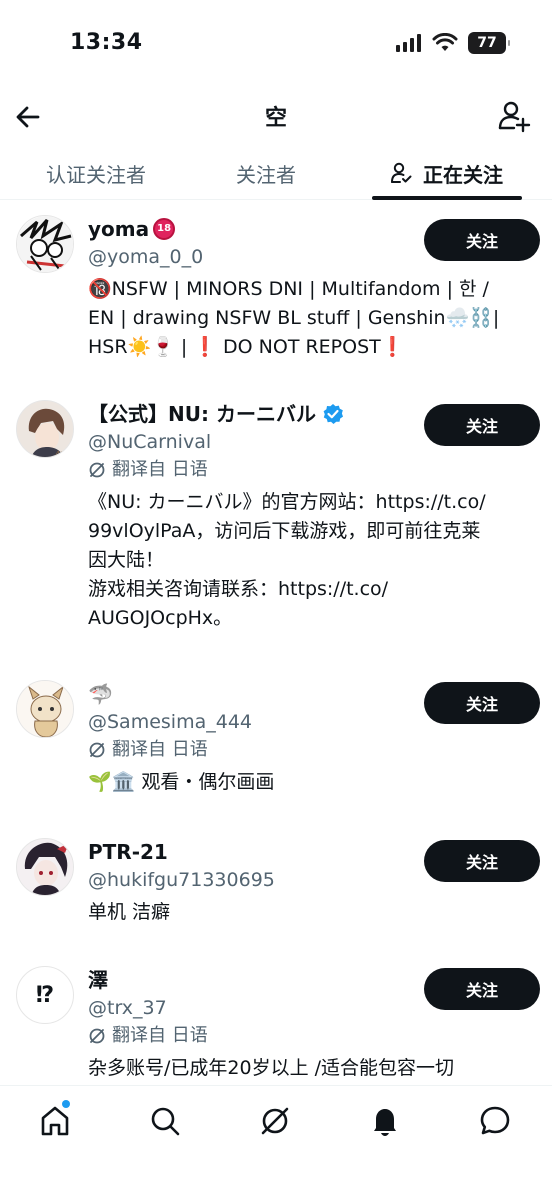 The image size is (552, 1200). Describe the element at coordinates (55, 1121) in the screenshot. I see `home-icon` at that location.